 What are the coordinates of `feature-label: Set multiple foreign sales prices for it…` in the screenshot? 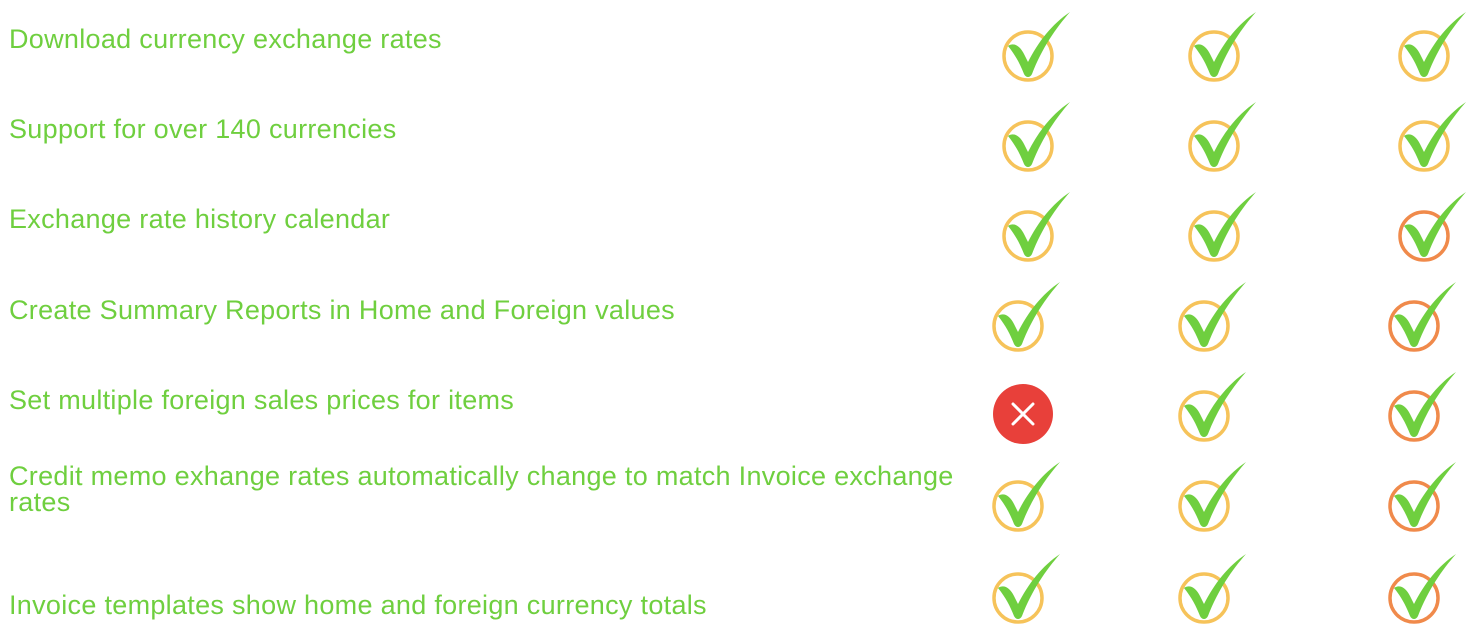 It's located at (262, 400).